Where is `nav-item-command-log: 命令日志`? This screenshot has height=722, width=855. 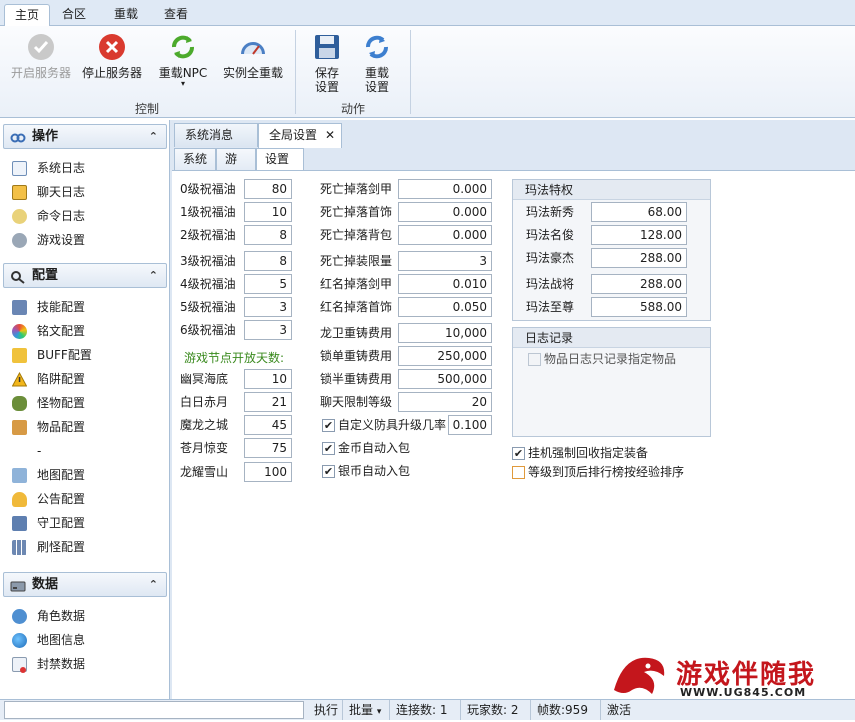
nav-item-command-log: 命令日志 is located at coordinates (48, 216).